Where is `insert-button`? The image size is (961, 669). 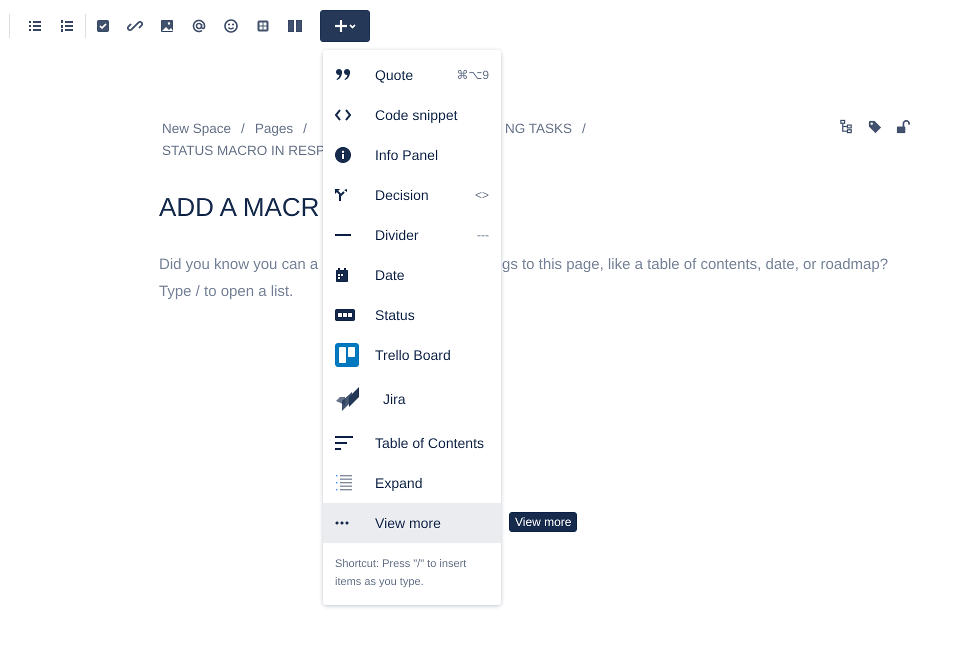
insert-button is located at coordinates (345, 26).